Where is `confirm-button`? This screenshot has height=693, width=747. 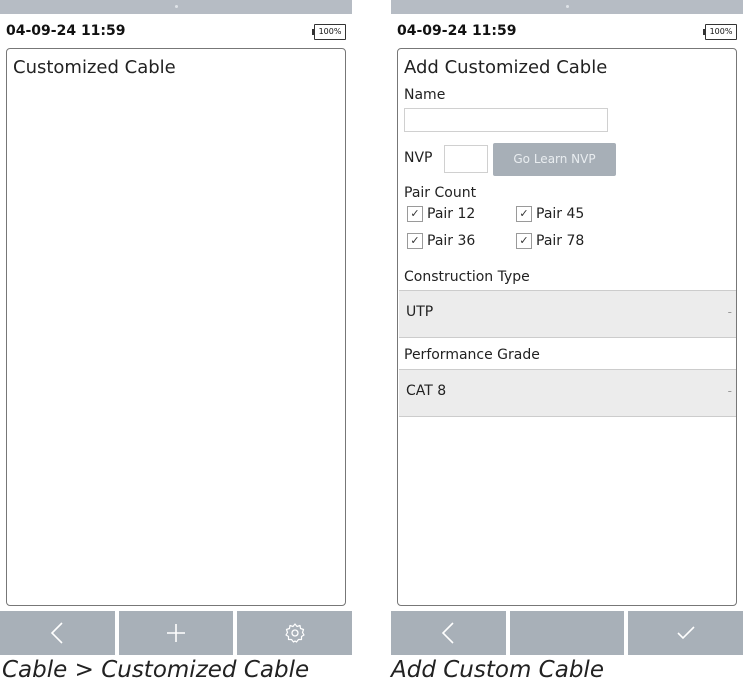 confirm-button is located at coordinates (686, 633).